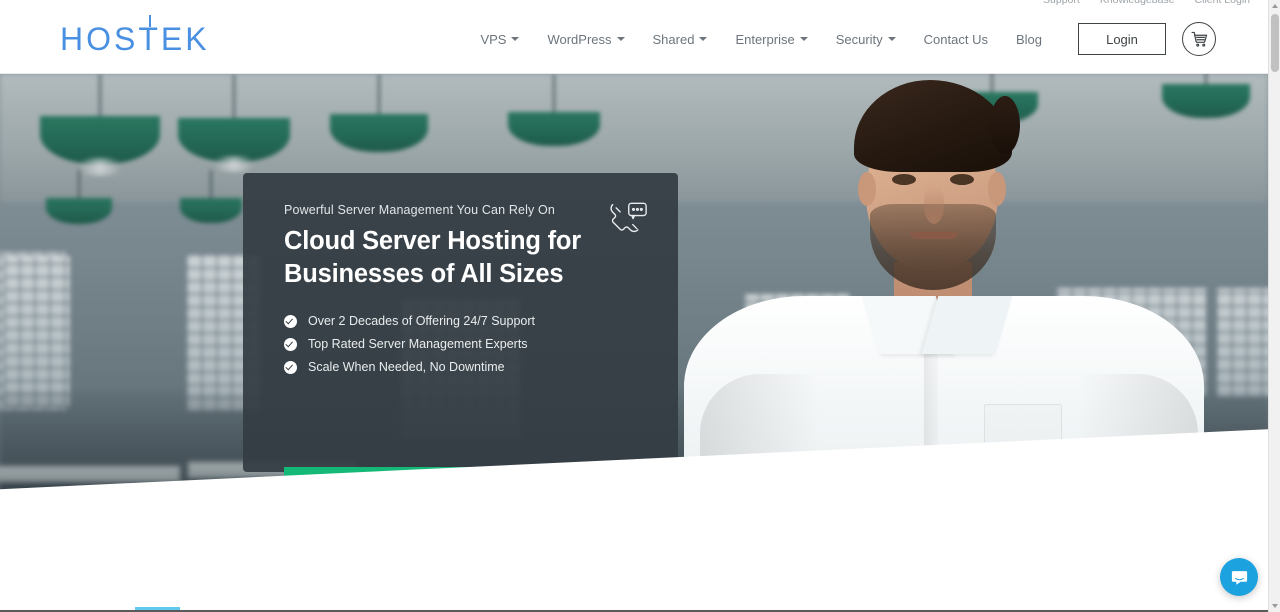  Describe the element at coordinates (493, 39) in the screenshot. I see `nav-label-vps: VPS` at that location.